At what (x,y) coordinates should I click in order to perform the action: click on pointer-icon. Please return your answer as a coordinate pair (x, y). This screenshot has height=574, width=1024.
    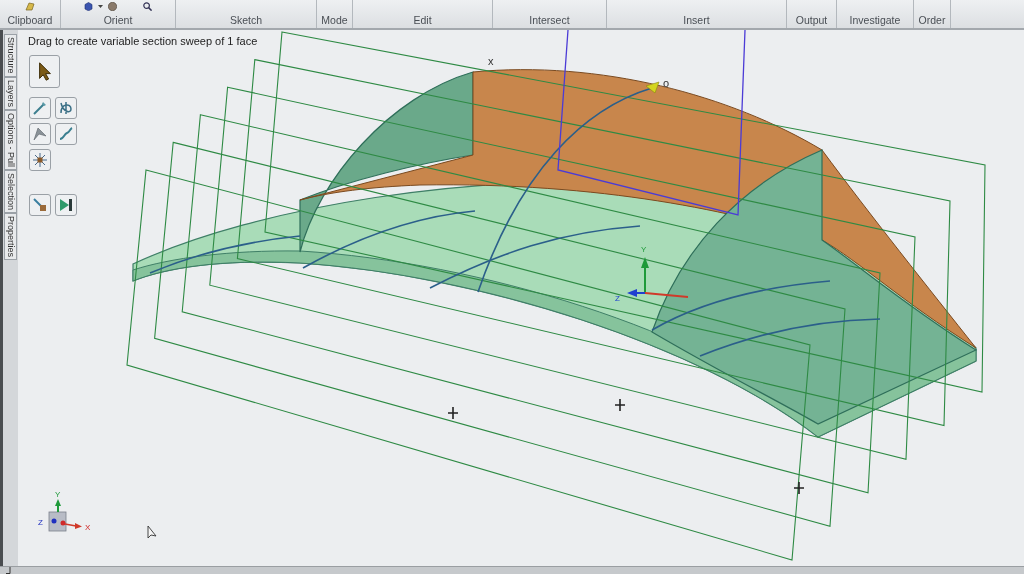
    Looking at the image, I should click on (44, 71).